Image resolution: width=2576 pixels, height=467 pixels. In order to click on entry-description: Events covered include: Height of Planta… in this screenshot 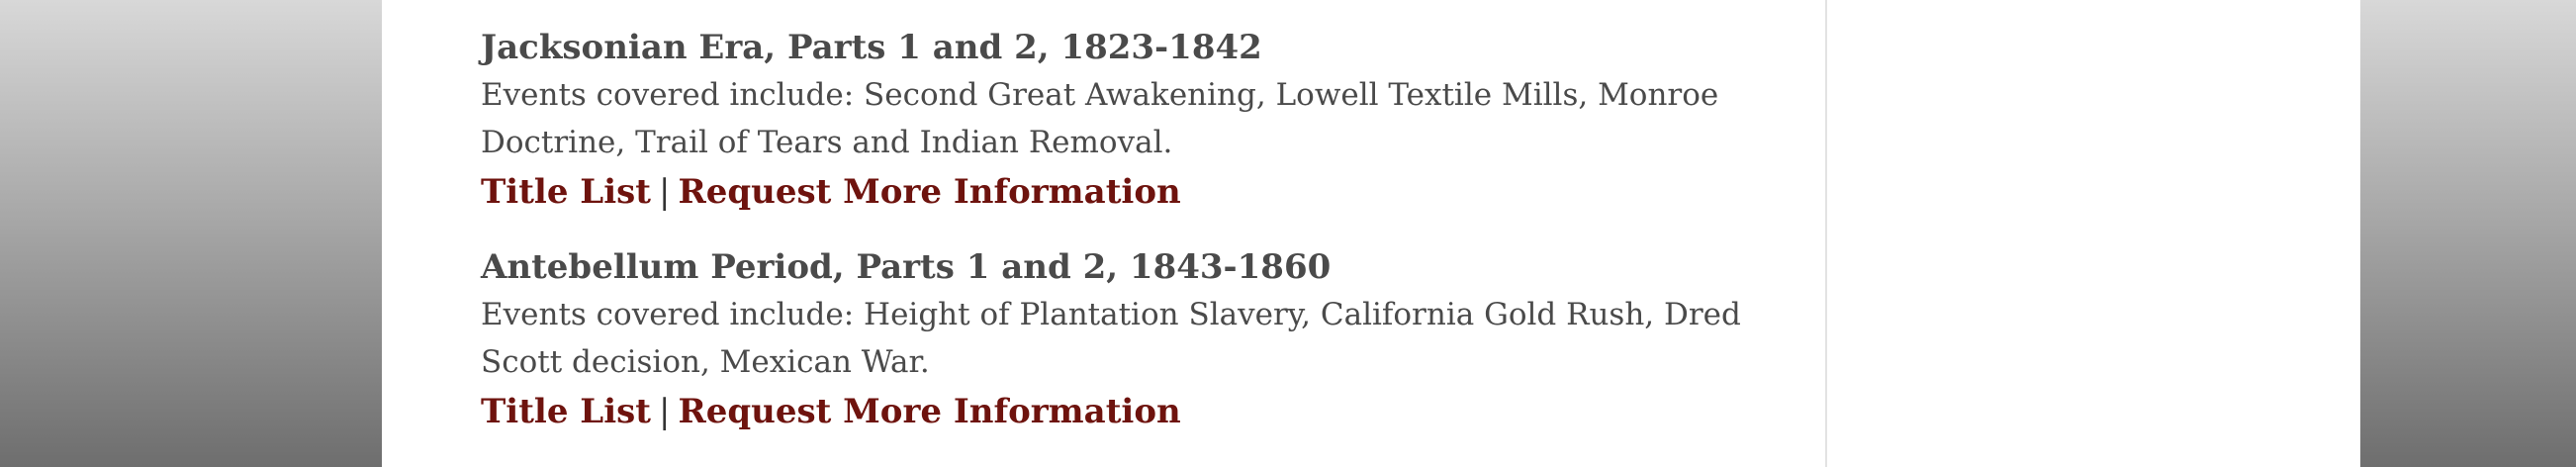, I will do `click(1111, 338)`.